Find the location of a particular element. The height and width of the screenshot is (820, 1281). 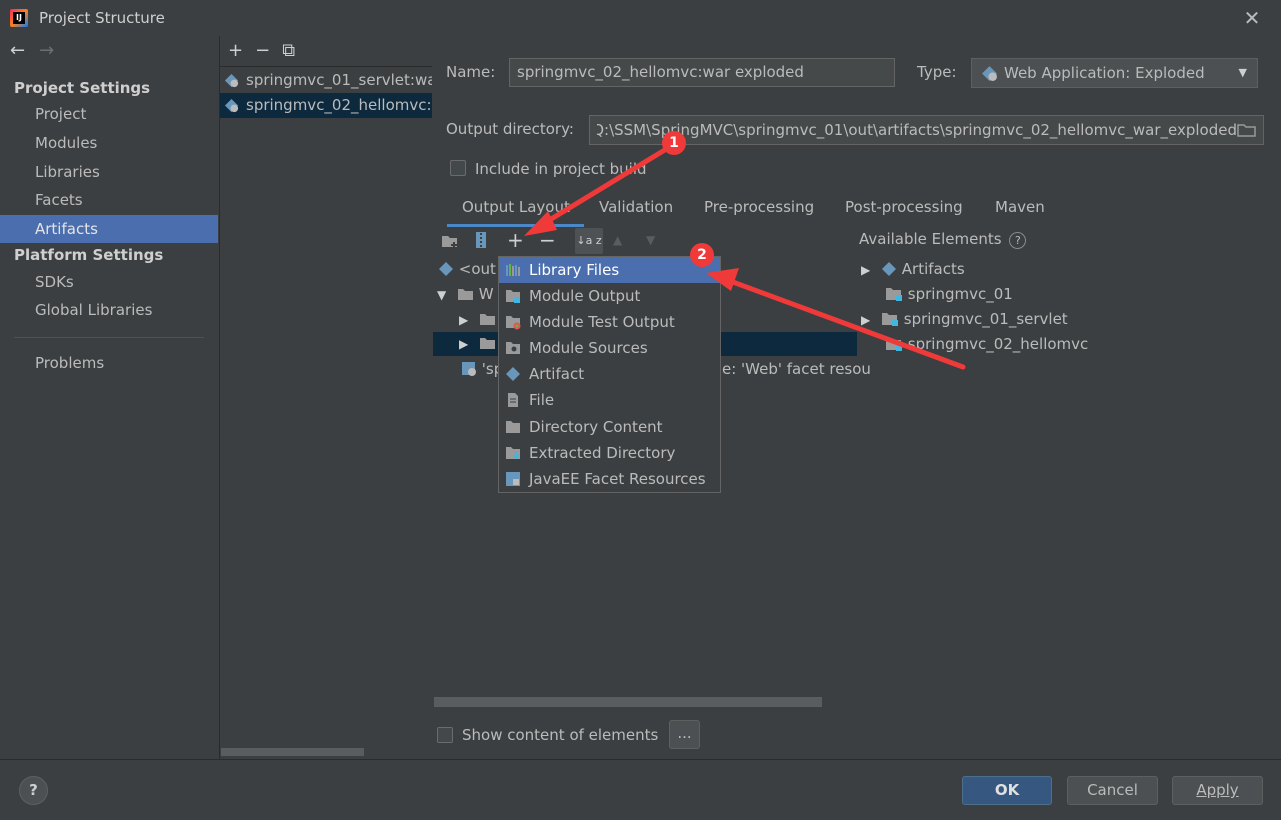

include-in-build-checkbox is located at coordinates (458, 168).